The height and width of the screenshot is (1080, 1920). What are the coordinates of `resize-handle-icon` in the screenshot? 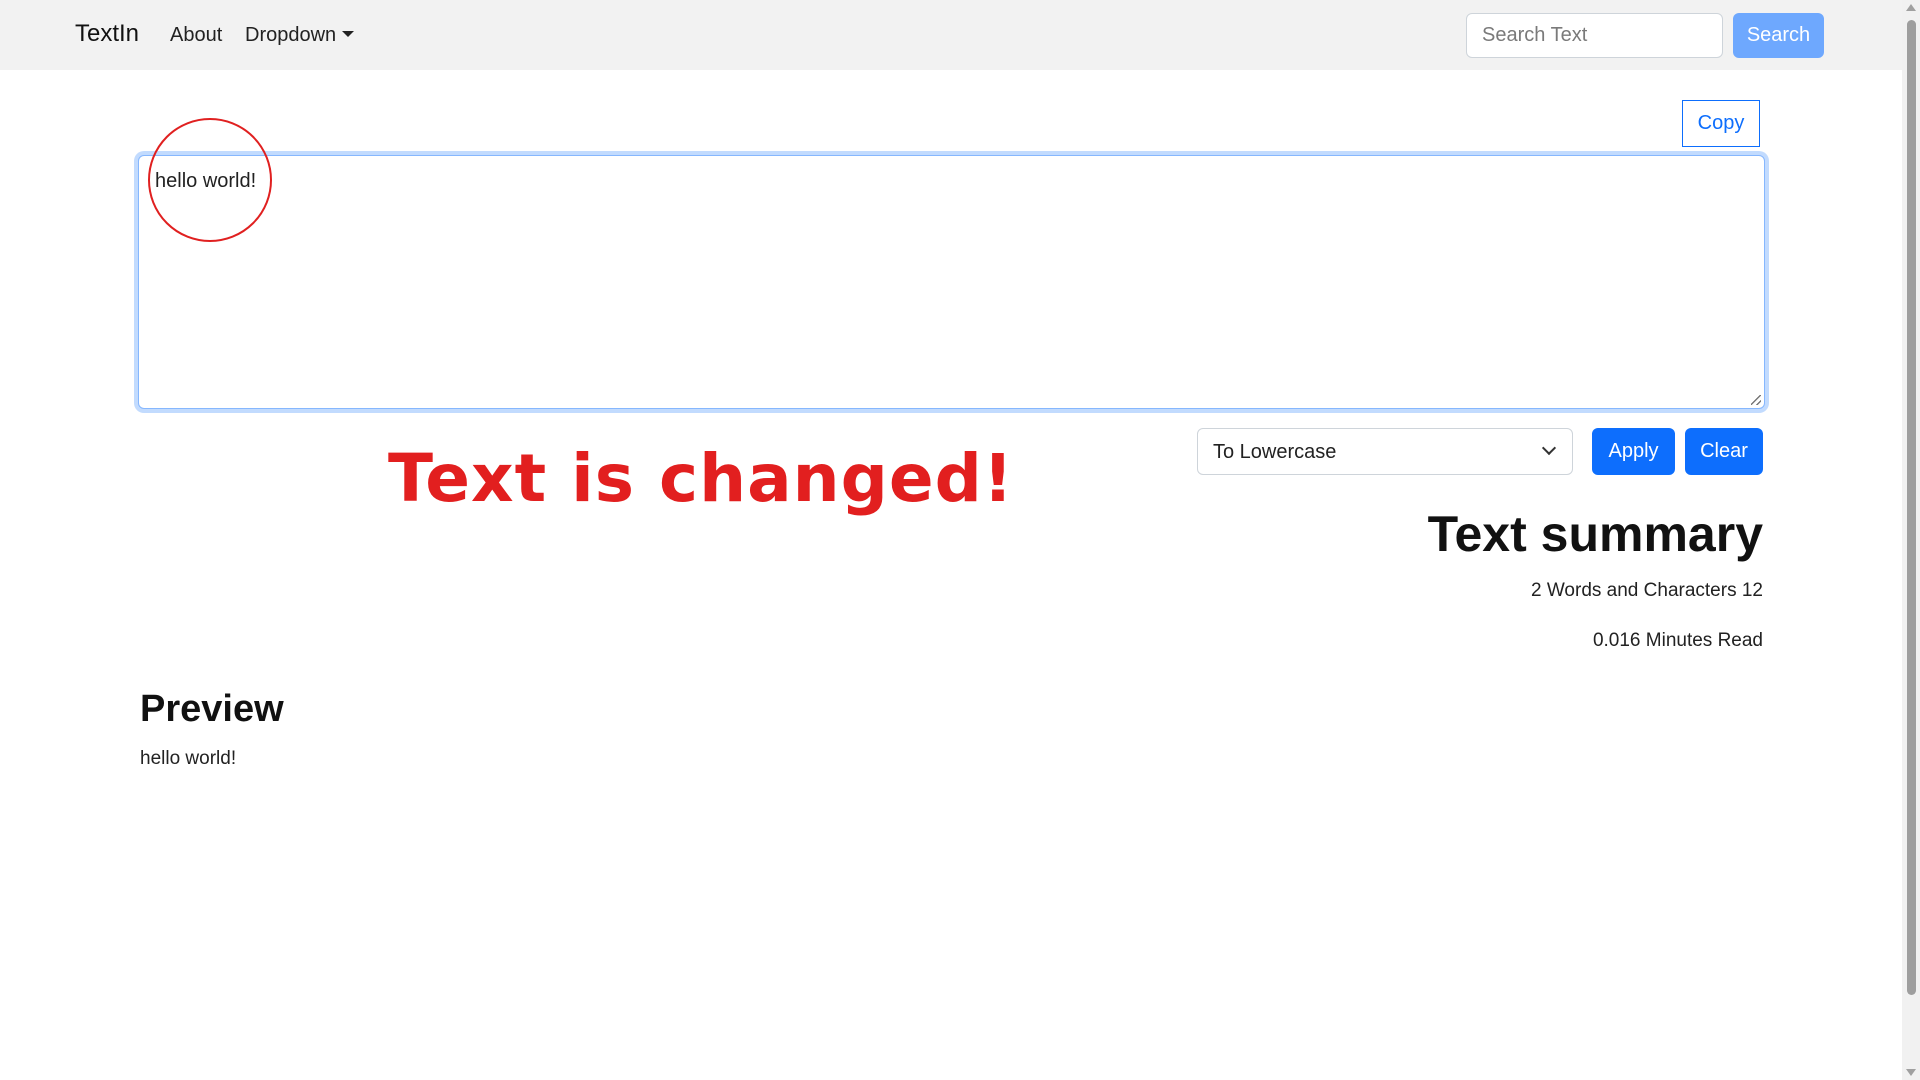 It's located at (1756, 400).